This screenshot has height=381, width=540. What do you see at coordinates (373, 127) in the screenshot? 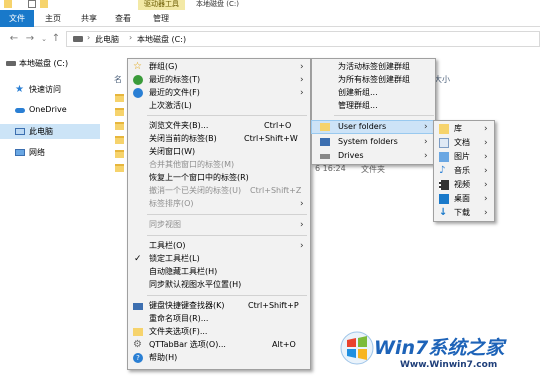
I see `menu-item-user-folders: User folders ›` at bounding box center [373, 127].